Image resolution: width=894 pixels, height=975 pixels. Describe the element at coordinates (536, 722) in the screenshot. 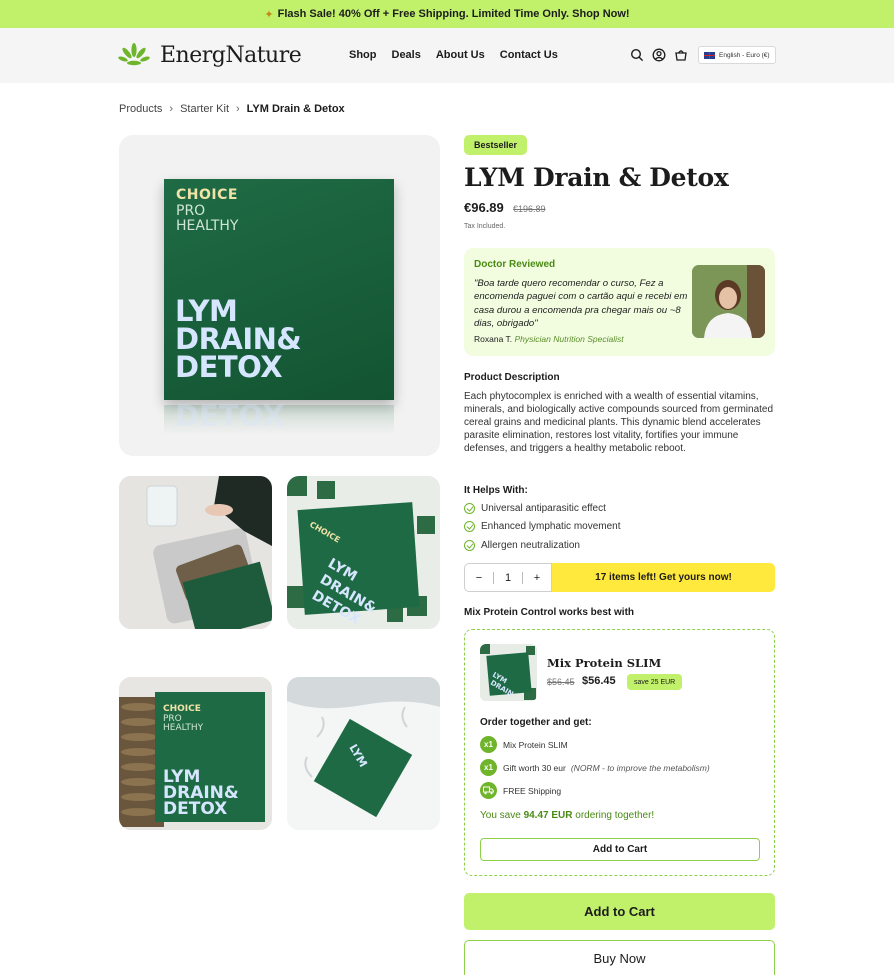

I see `bundle-order-title: Order together and get:` at that location.